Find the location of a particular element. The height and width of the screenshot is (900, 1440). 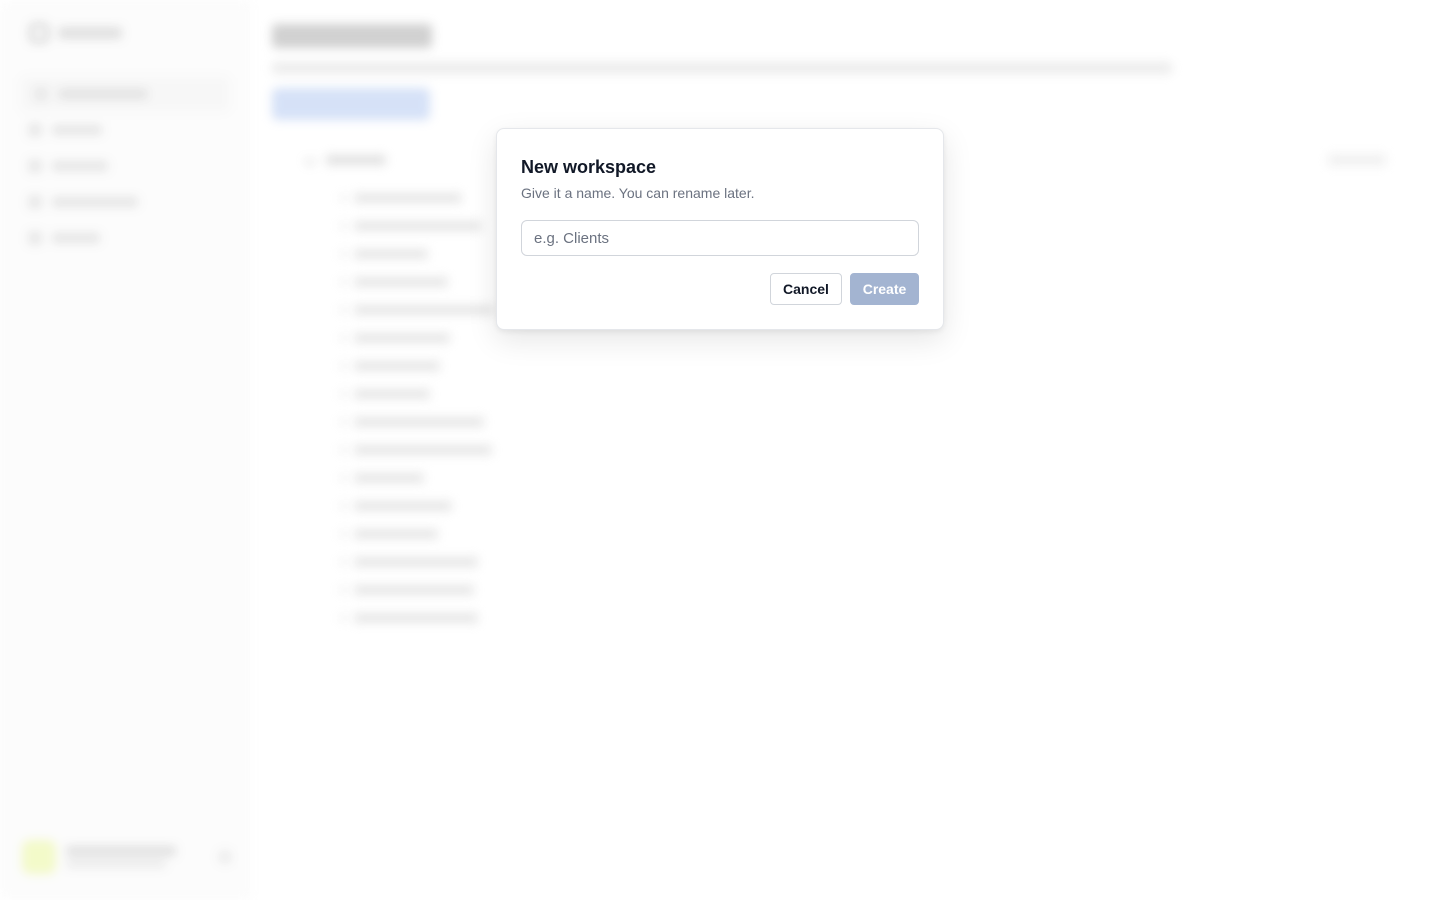

create-button: Create is located at coordinates (884, 289).